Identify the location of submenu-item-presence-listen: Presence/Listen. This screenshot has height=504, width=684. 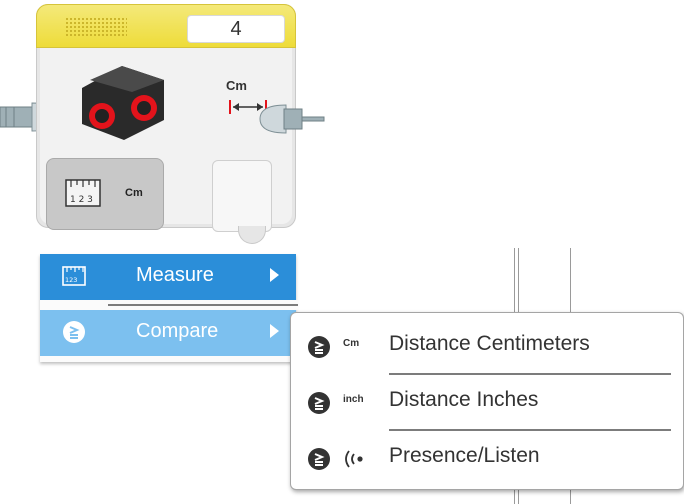
(487, 458).